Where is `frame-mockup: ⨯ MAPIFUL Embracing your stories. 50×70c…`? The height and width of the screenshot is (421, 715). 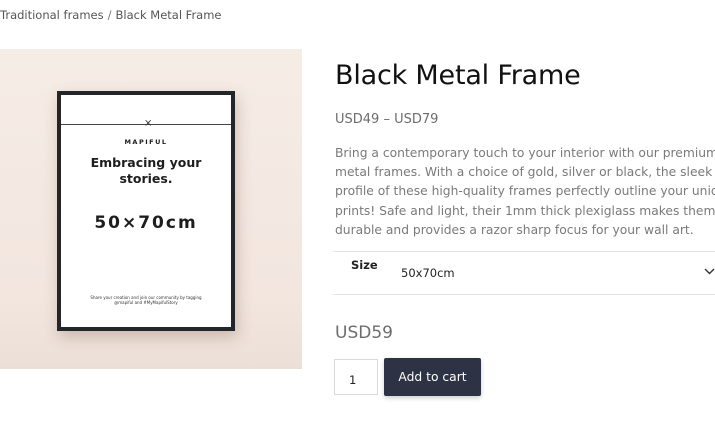
frame-mockup: ⨯ MAPIFUL Embracing your stories. 50×70c… is located at coordinates (146, 211).